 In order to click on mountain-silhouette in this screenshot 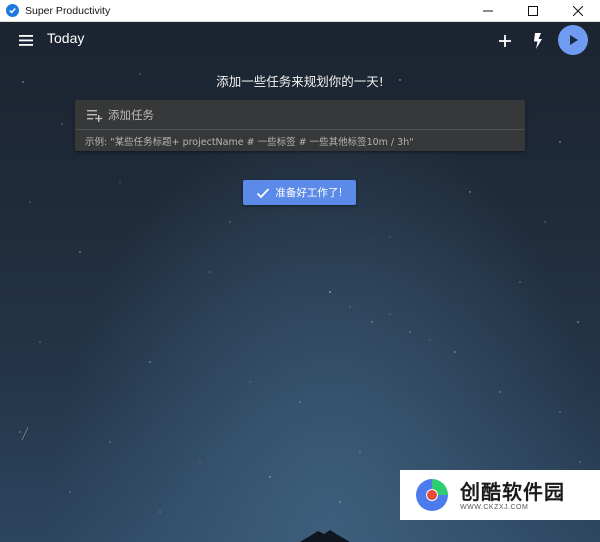, I will do `click(325, 536)`.